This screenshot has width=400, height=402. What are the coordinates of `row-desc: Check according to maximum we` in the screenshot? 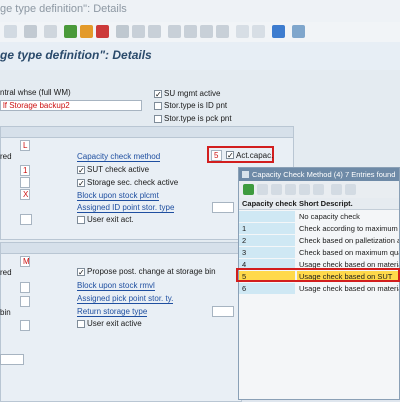 It's located at (349, 228).